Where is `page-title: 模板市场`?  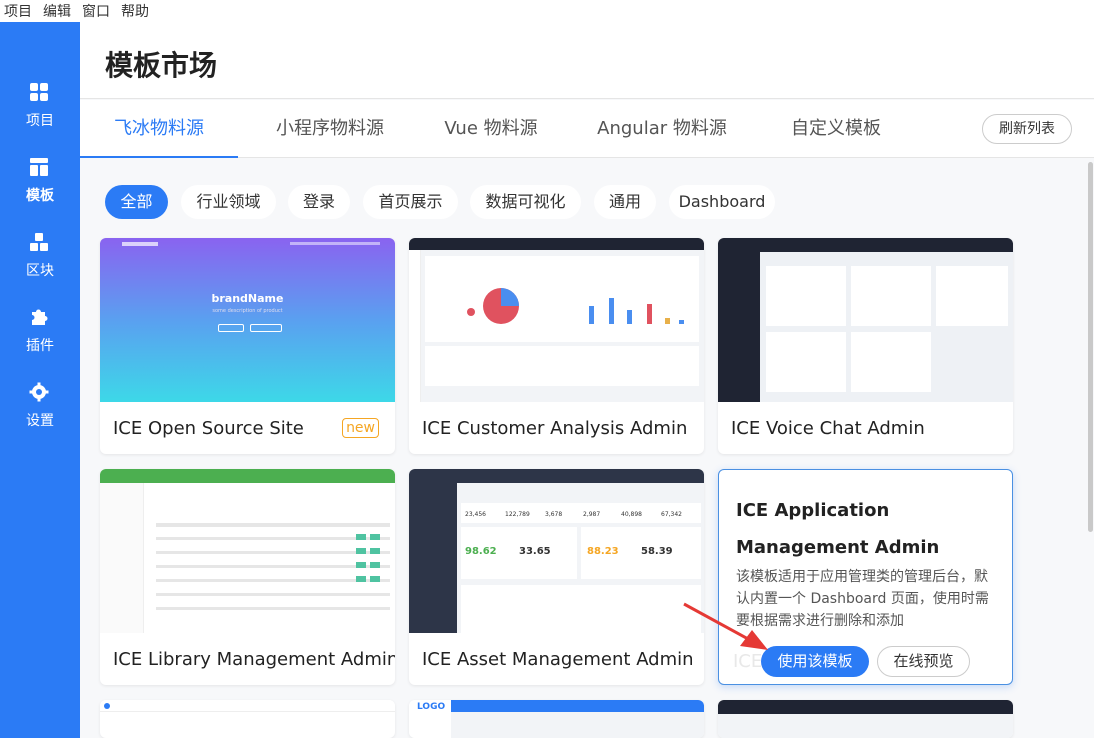 page-title: 模板市场 is located at coordinates (161, 65).